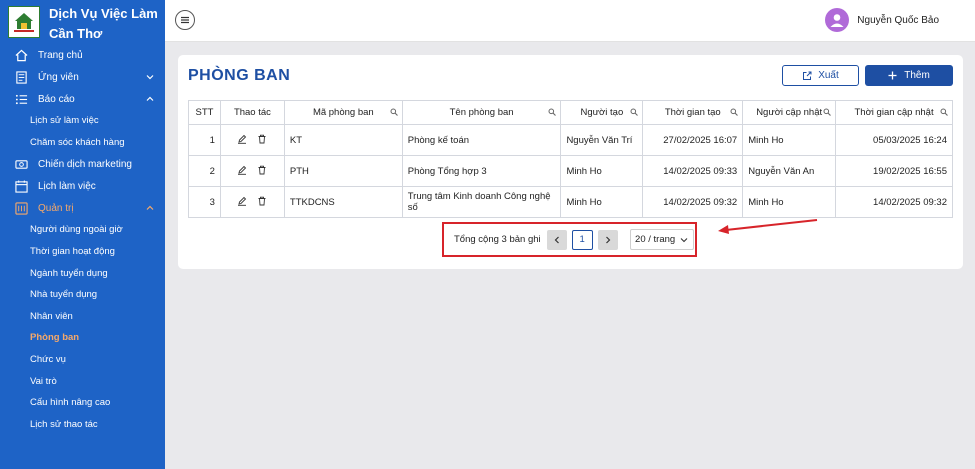 Image resolution: width=975 pixels, height=469 pixels. I want to click on cell-stt: 2, so click(204, 171).